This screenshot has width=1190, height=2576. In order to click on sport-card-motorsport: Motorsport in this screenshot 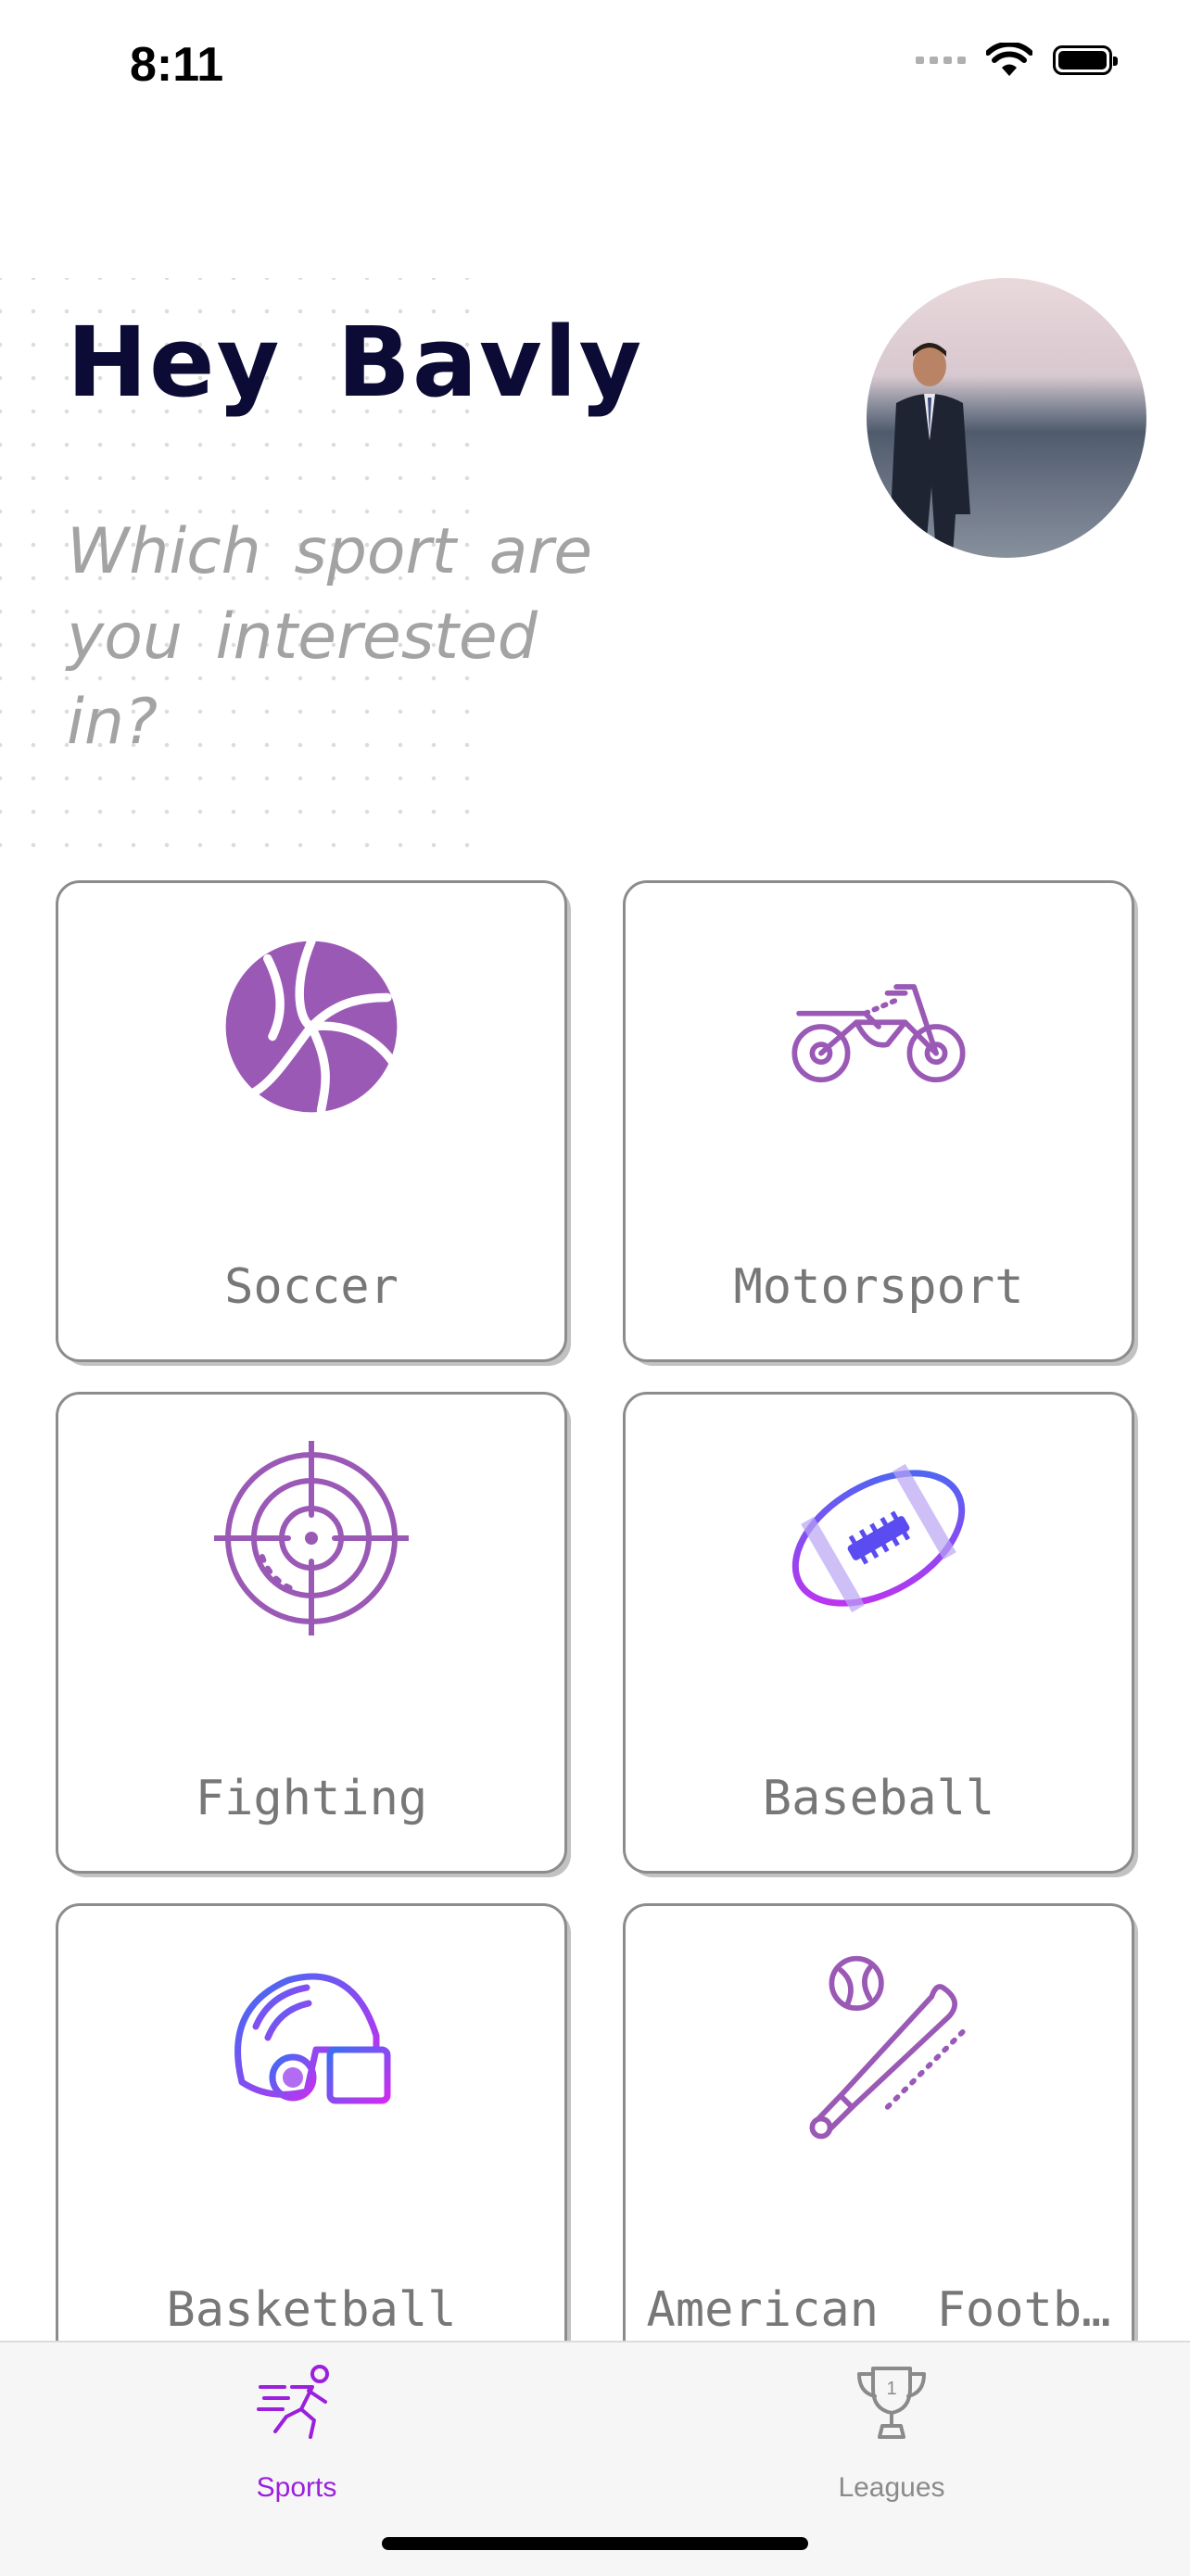, I will do `click(878, 1121)`.